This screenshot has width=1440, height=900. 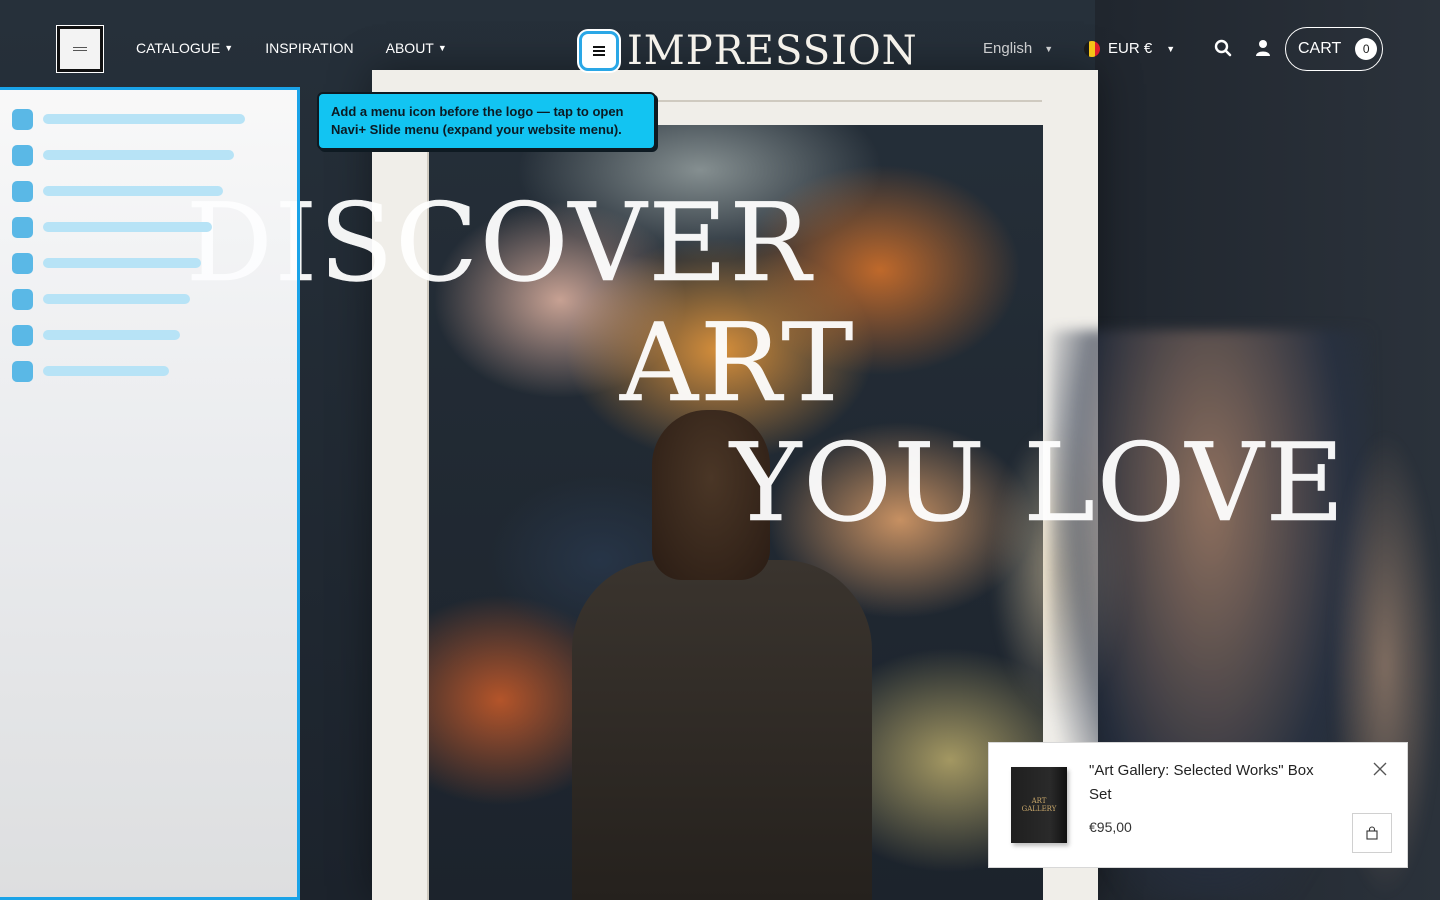 I want to click on user-icon, so click(x=1263, y=48).